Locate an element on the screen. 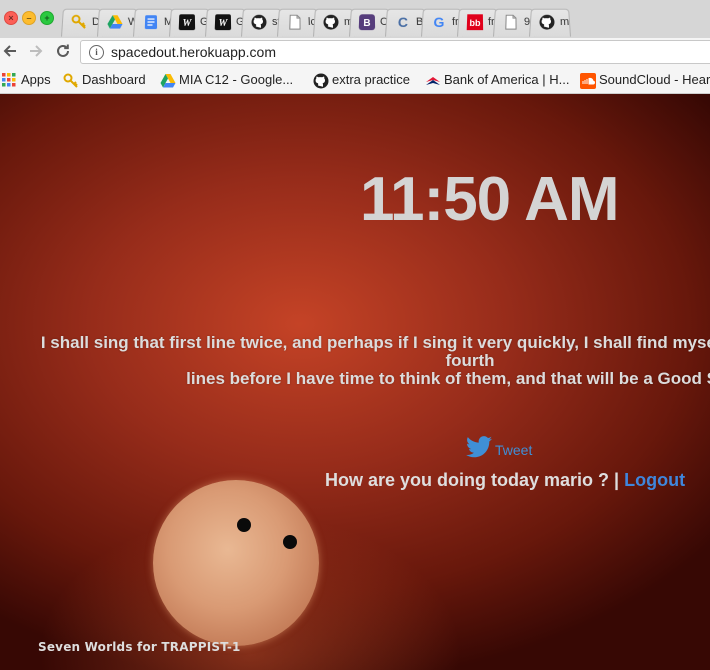  bookmark-item: Apps is located at coordinates (26, 79).